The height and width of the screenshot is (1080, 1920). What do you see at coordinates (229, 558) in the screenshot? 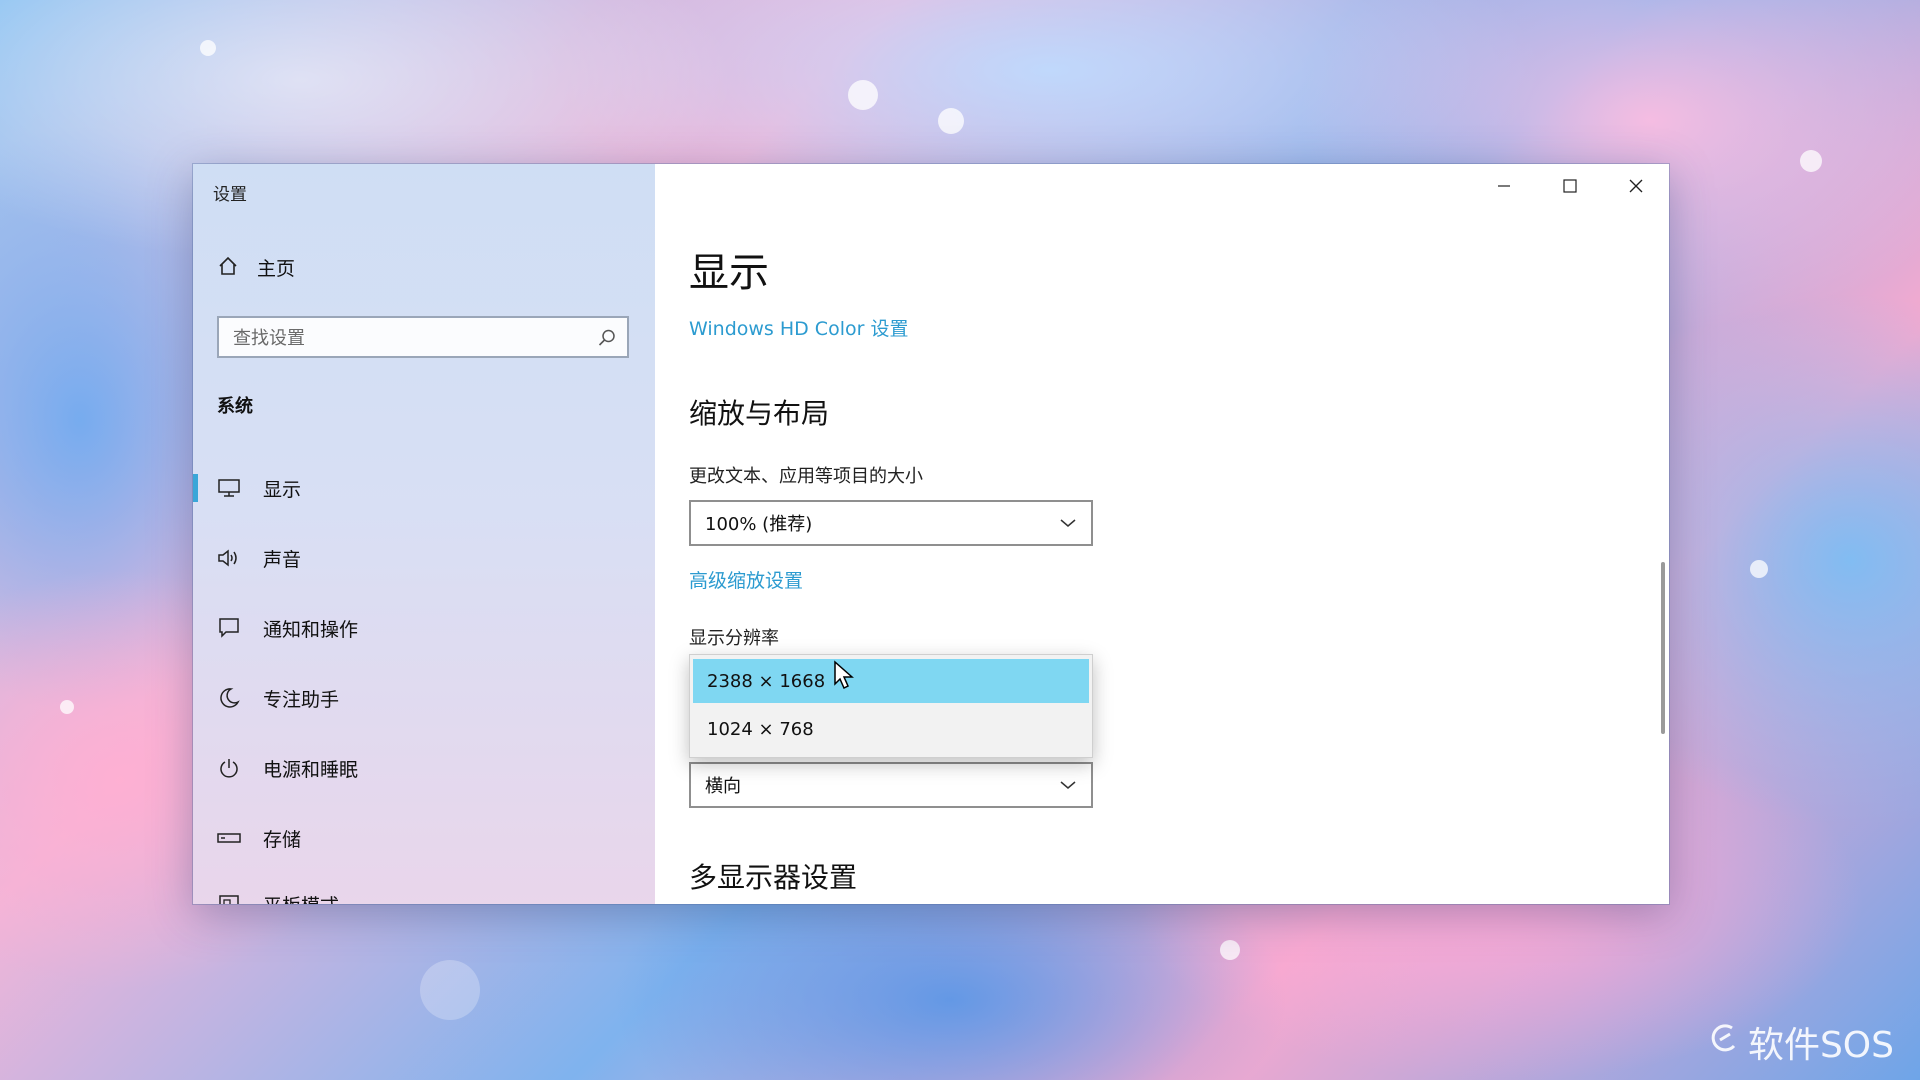
I see `speaker-icon` at bounding box center [229, 558].